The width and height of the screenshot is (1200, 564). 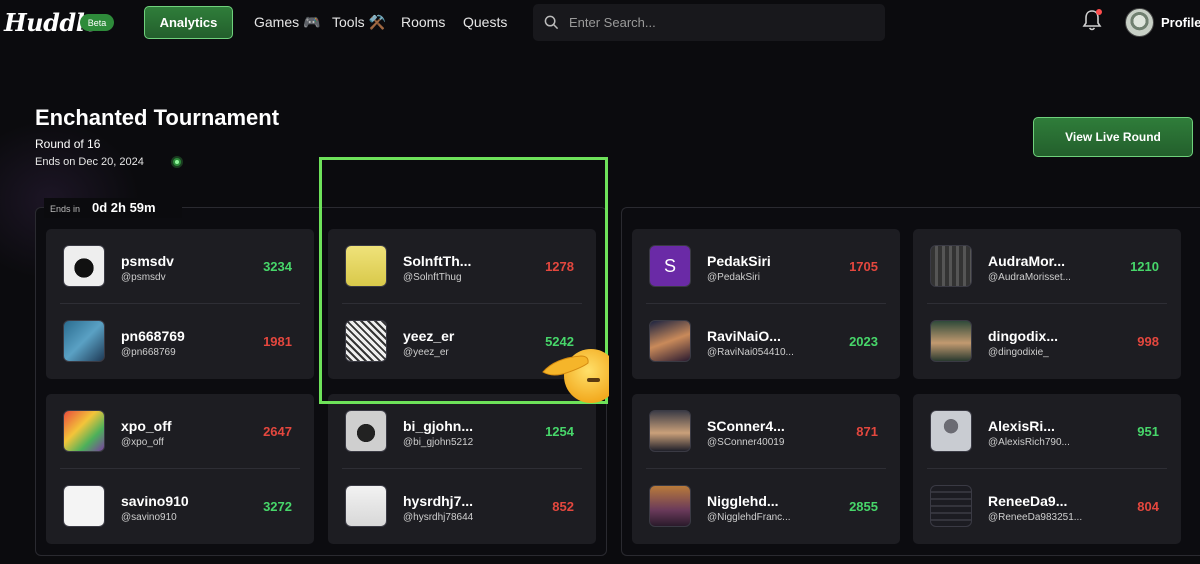 I want to click on player-handle: @bi_gjohn5212, so click(x=438, y=442).